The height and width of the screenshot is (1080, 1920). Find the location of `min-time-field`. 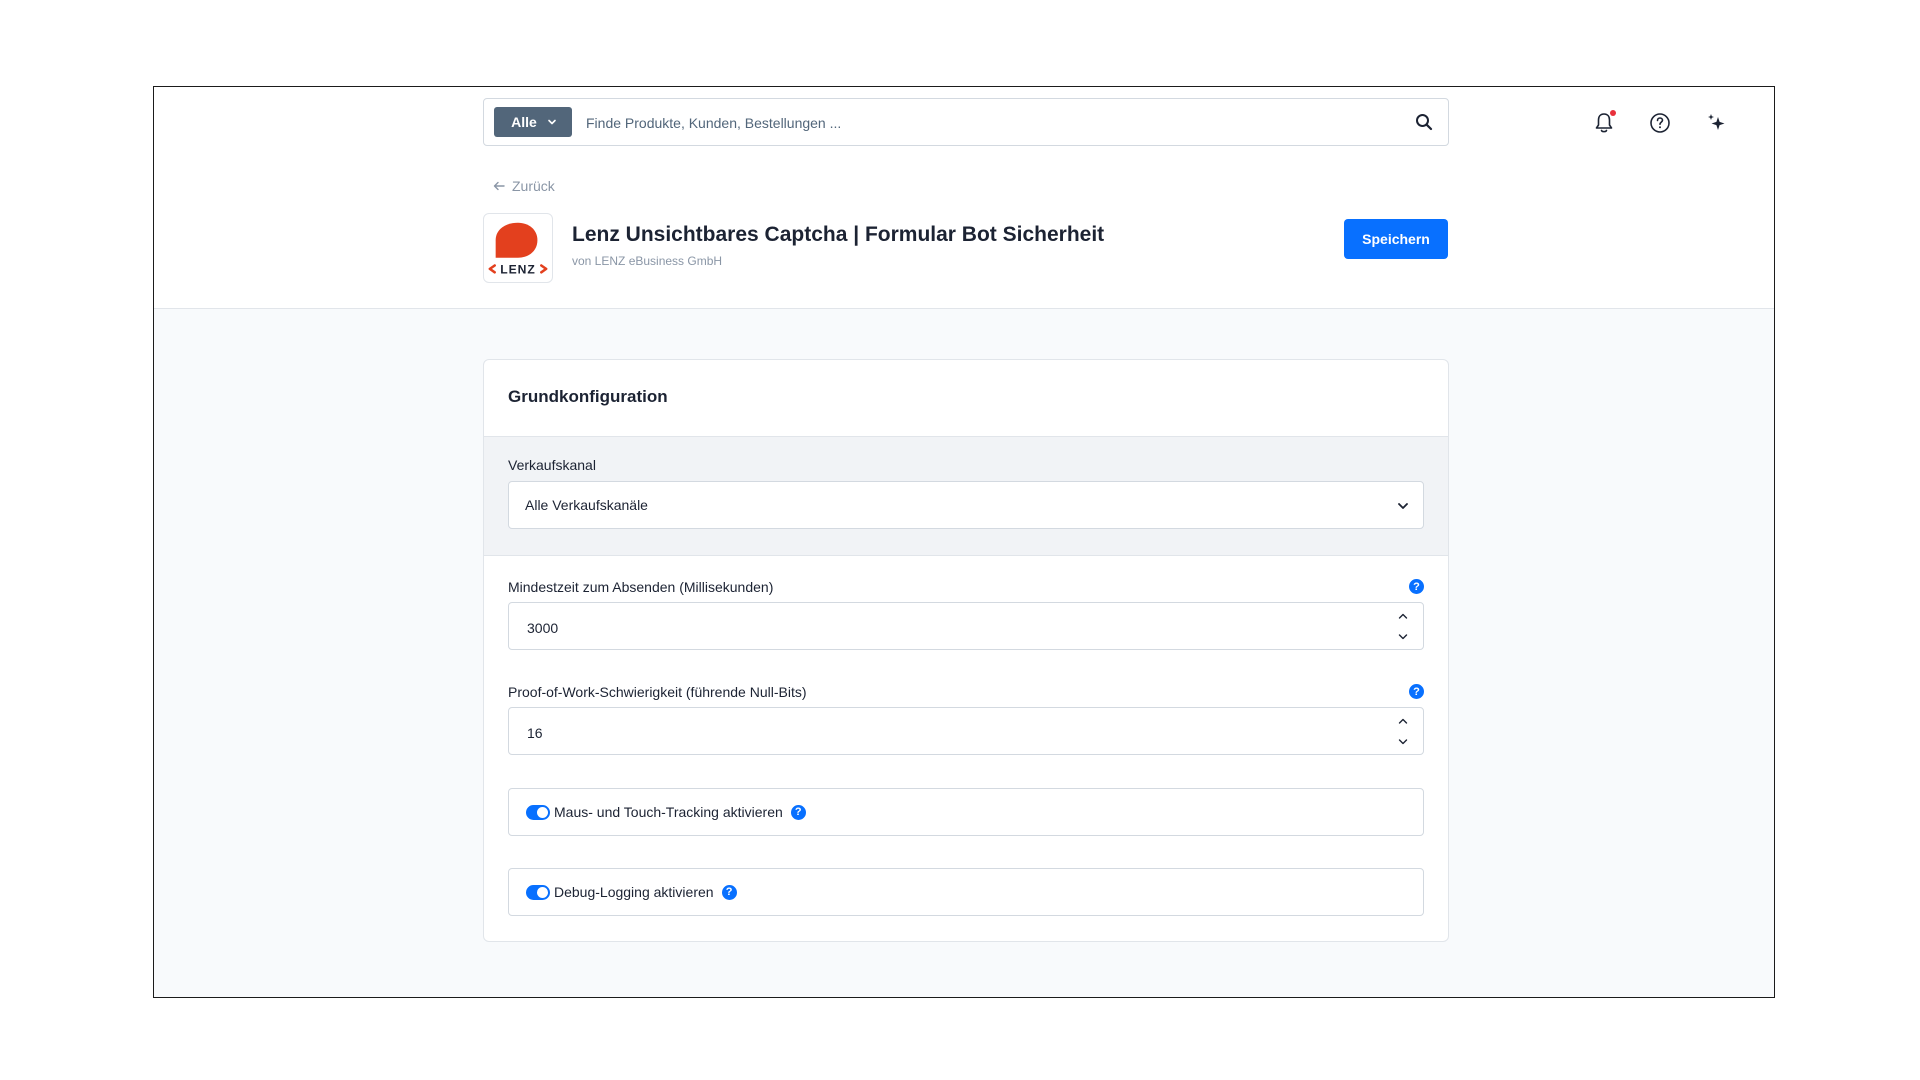

min-time-field is located at coordinates (966, 626).